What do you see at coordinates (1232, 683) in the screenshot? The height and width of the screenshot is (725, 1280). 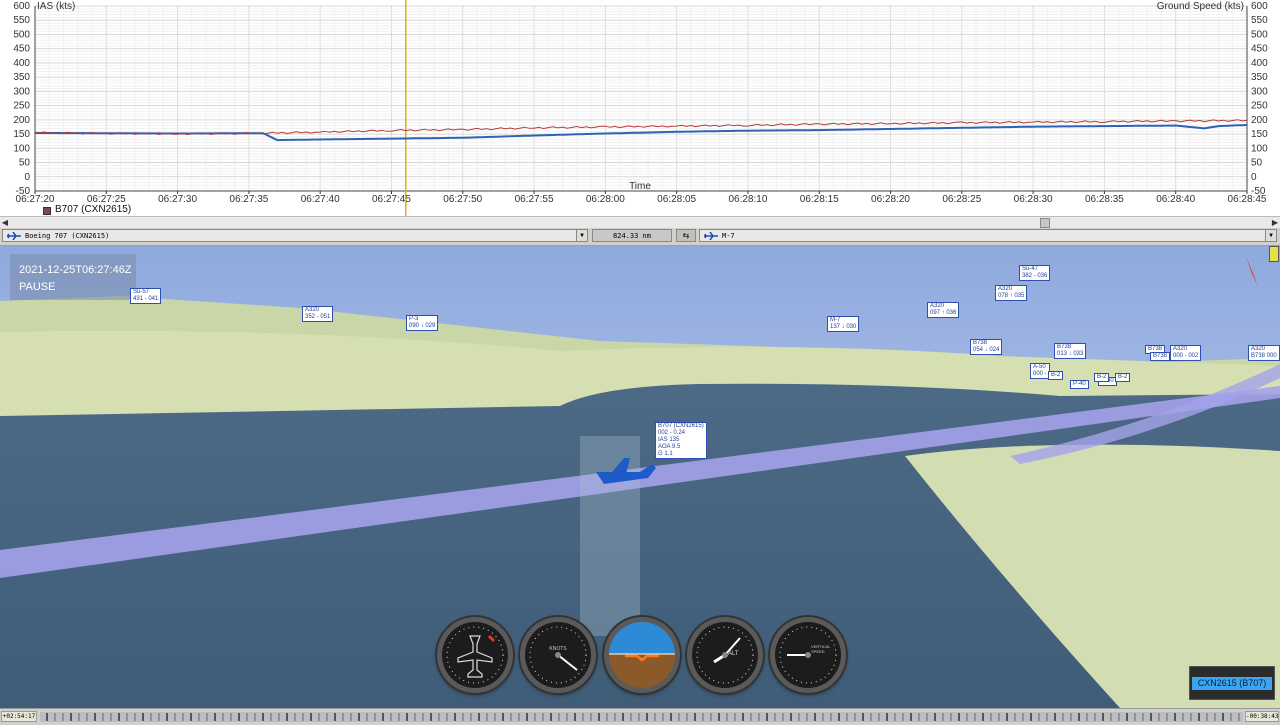 I see `aircraft-list-item: CXN2615 (B707)` at bounding box center [1232, 683].